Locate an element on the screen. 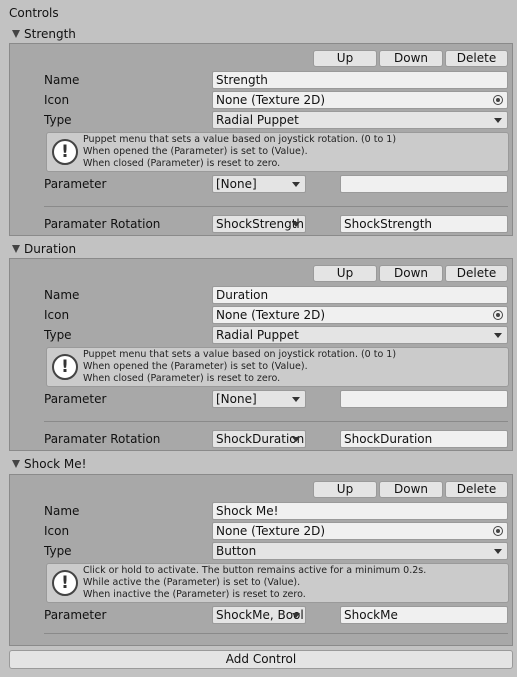 This screenshot has height=677, width=517. name-field: Duration is located at coordinates (360, 295).